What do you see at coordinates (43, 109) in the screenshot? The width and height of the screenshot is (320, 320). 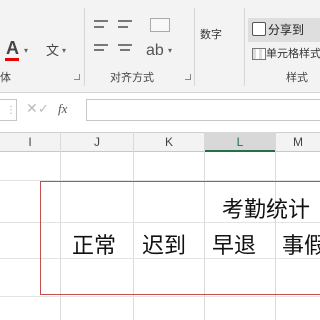 I see `enter-icon: ✓` at bounding box center [43, 109].